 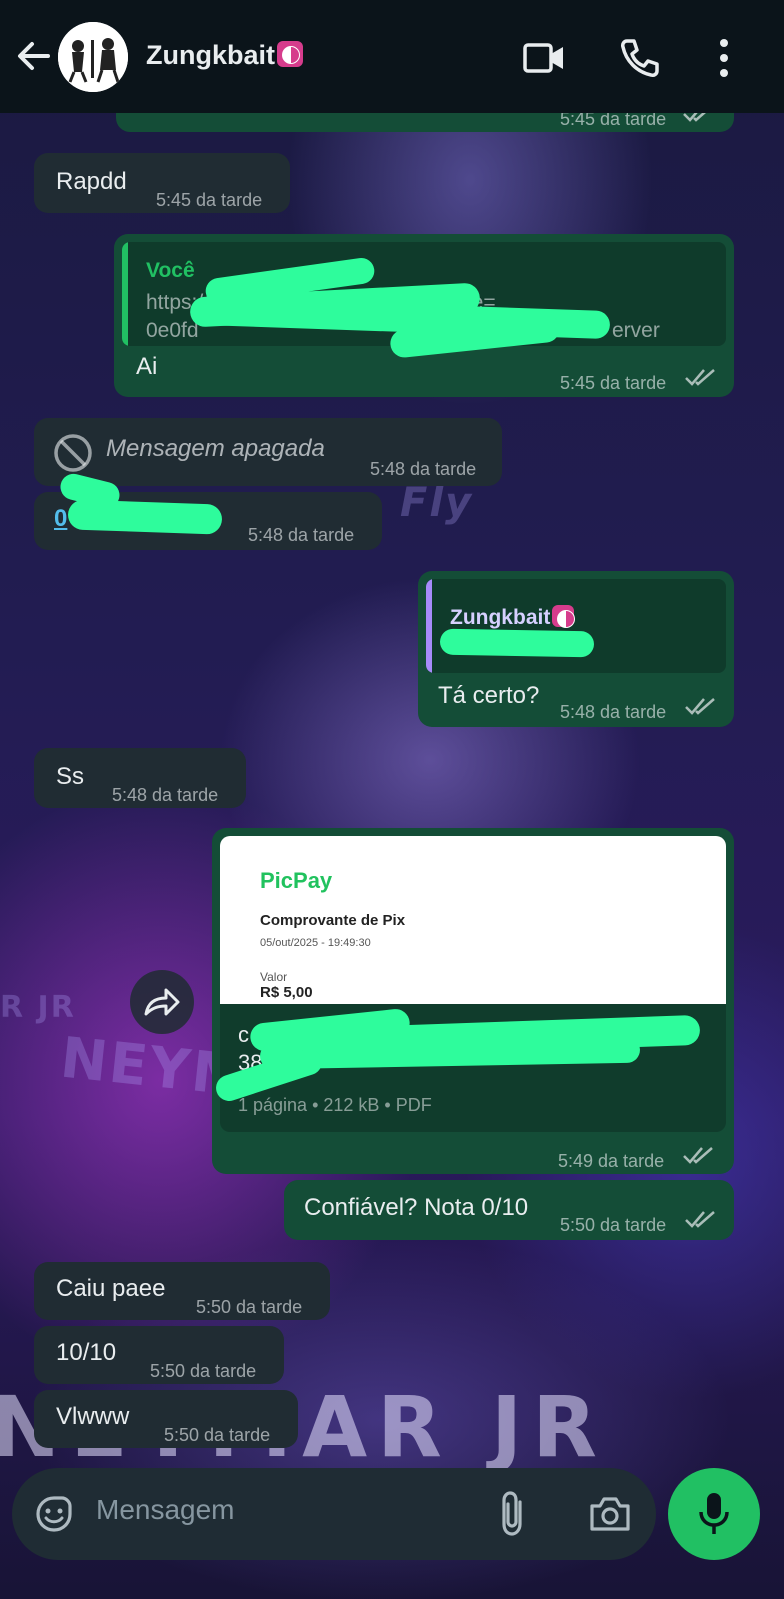 I want to click on phone-call-icon, so click(x=640, y=58).